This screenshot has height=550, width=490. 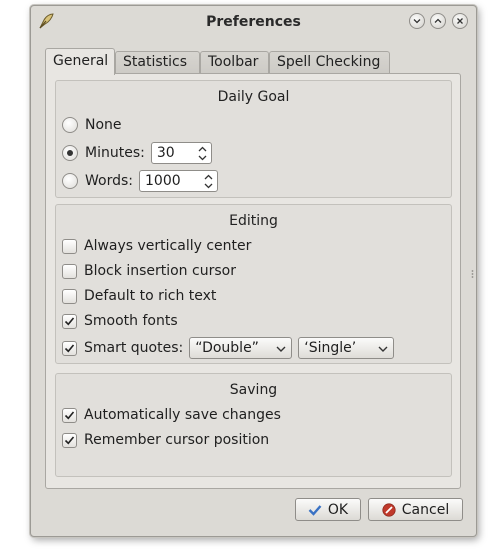 I want to click on tab-spell-checking: Spell Checking, so click(x=329, y=62).